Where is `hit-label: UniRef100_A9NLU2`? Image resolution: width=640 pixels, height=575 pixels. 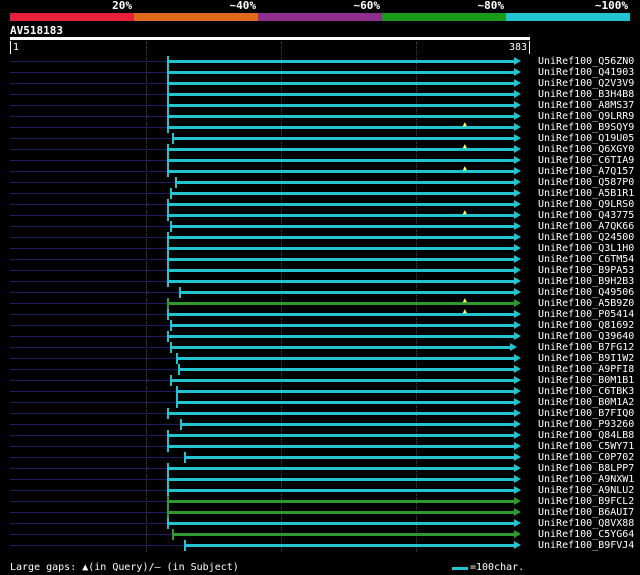
hit-label: UniRef100_A9NLU2 is located at coordinates (586, 490).